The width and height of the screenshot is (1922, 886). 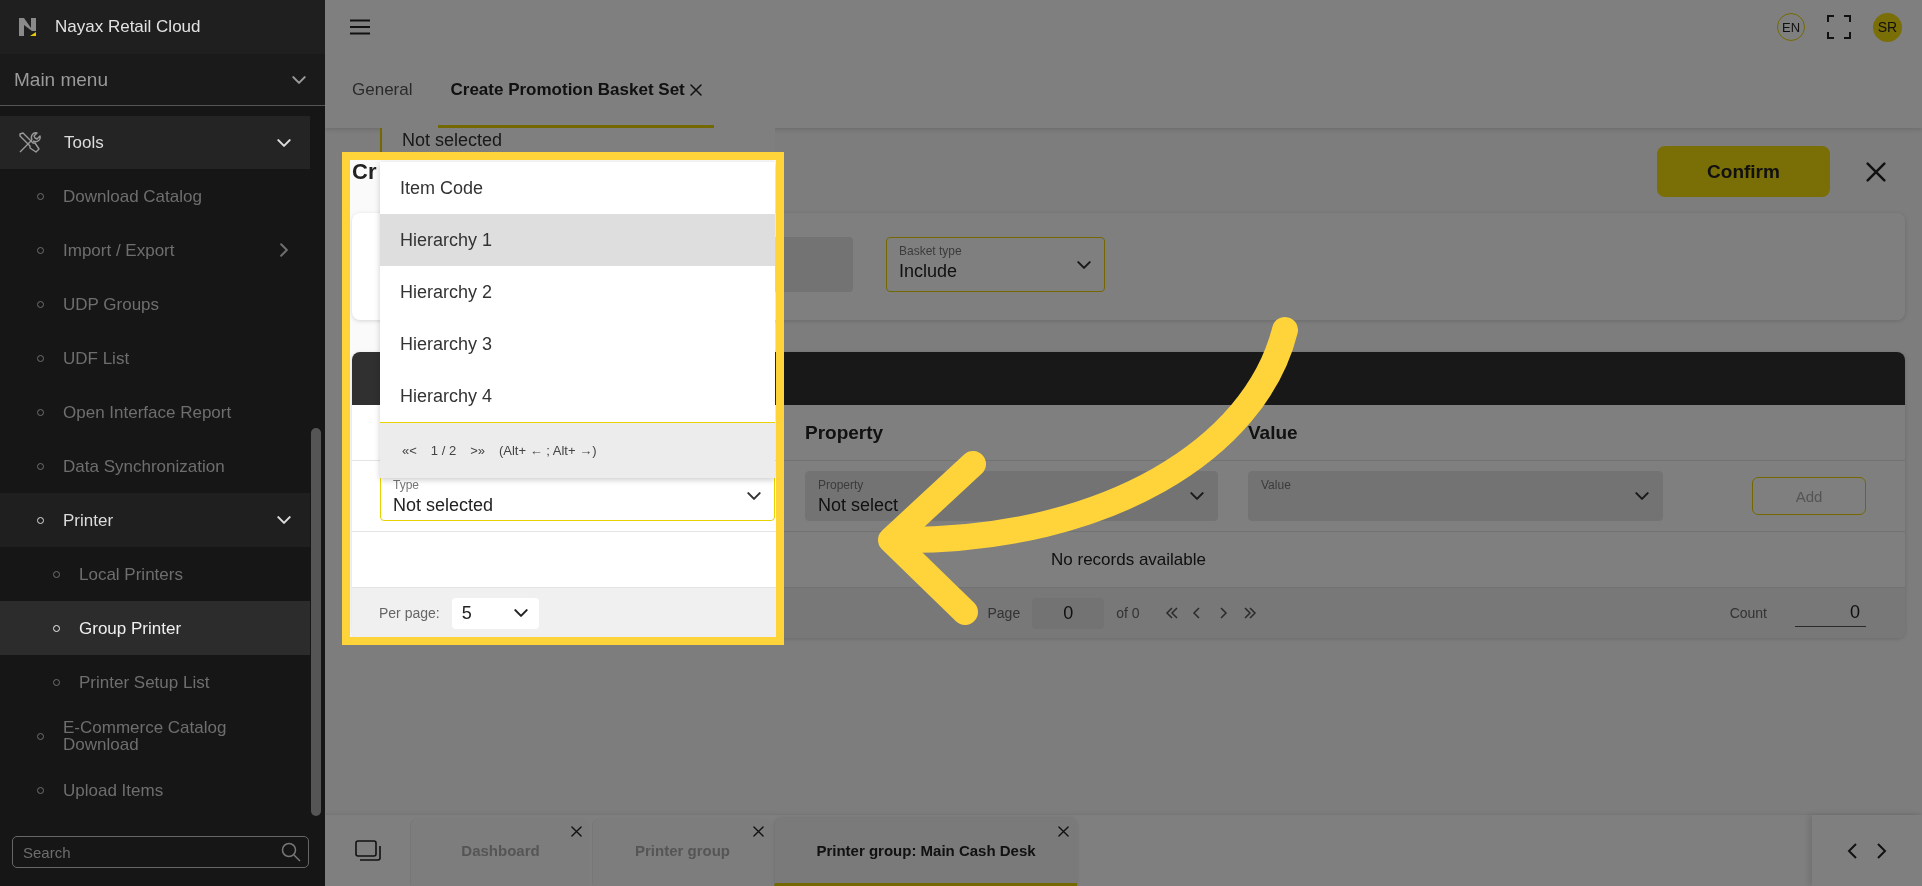 What do you see at coordinates (577, 292) in the screenshot?
I see `dropdown-option: Hierarchy 2` at bounding box center [577, 292].